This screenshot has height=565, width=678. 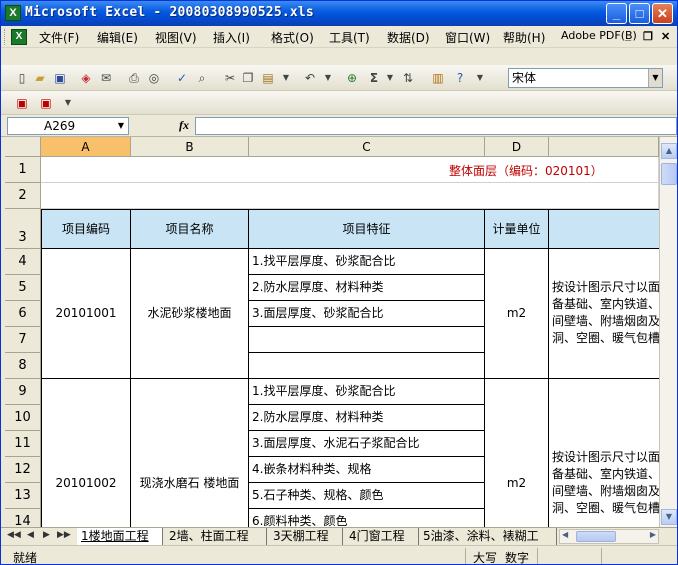 I want to click on header-project-feature: 项目特征, so click(x=367, y=229).